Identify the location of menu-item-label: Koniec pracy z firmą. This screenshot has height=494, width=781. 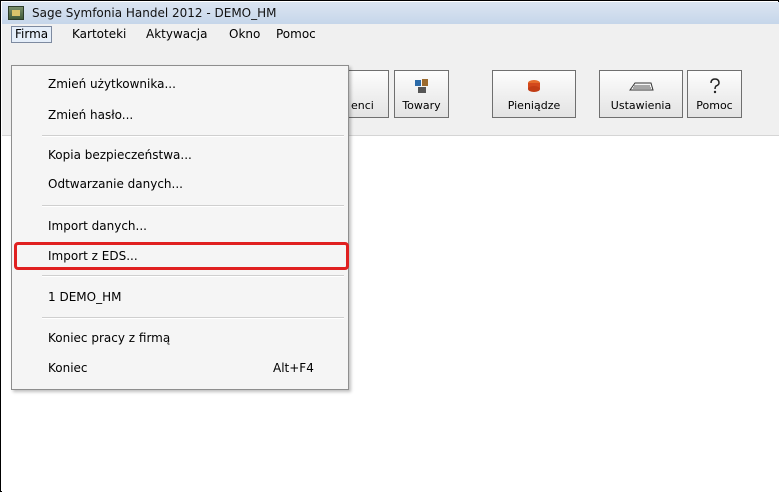
(109, 338).